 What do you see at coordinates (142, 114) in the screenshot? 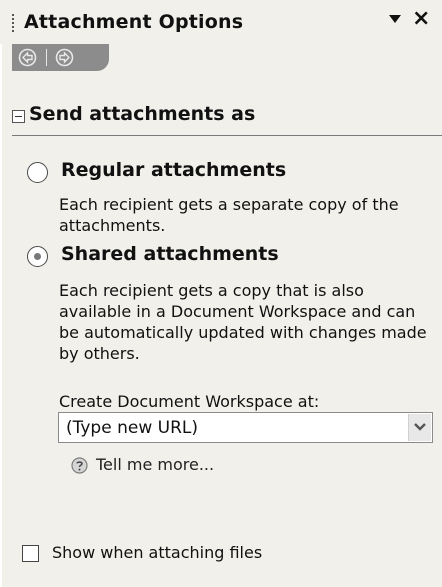
I see `section-title: Send attachments as` at bounding box center [142, 114].